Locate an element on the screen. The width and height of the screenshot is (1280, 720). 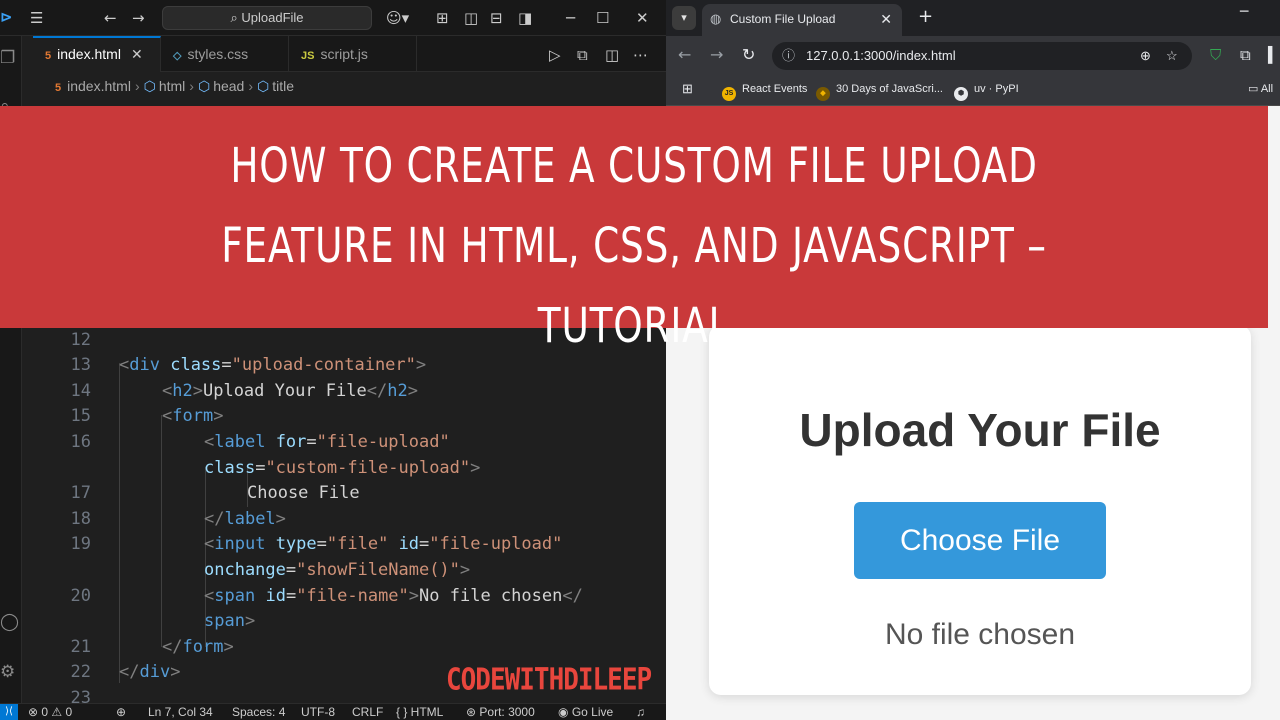
tab-index-html: 5 index.html ✕ is located at coordinates (97, 54).